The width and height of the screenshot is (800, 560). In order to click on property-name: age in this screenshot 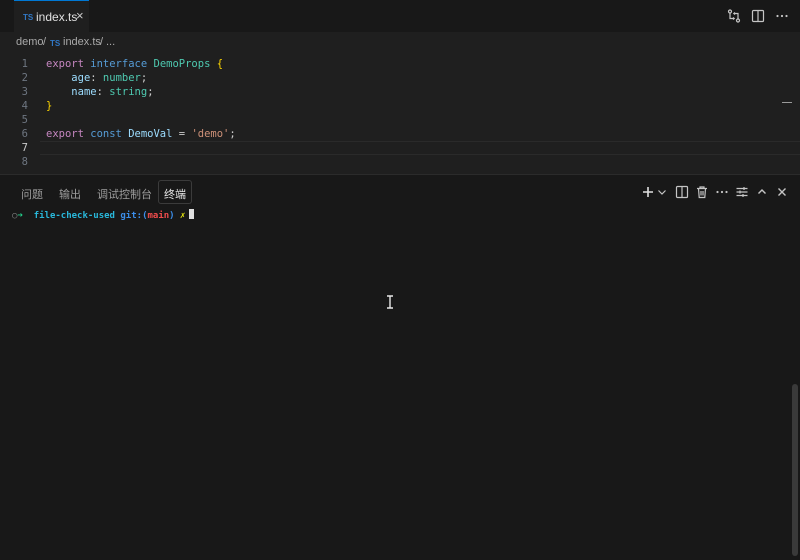, I will do `click(81, 78)`.